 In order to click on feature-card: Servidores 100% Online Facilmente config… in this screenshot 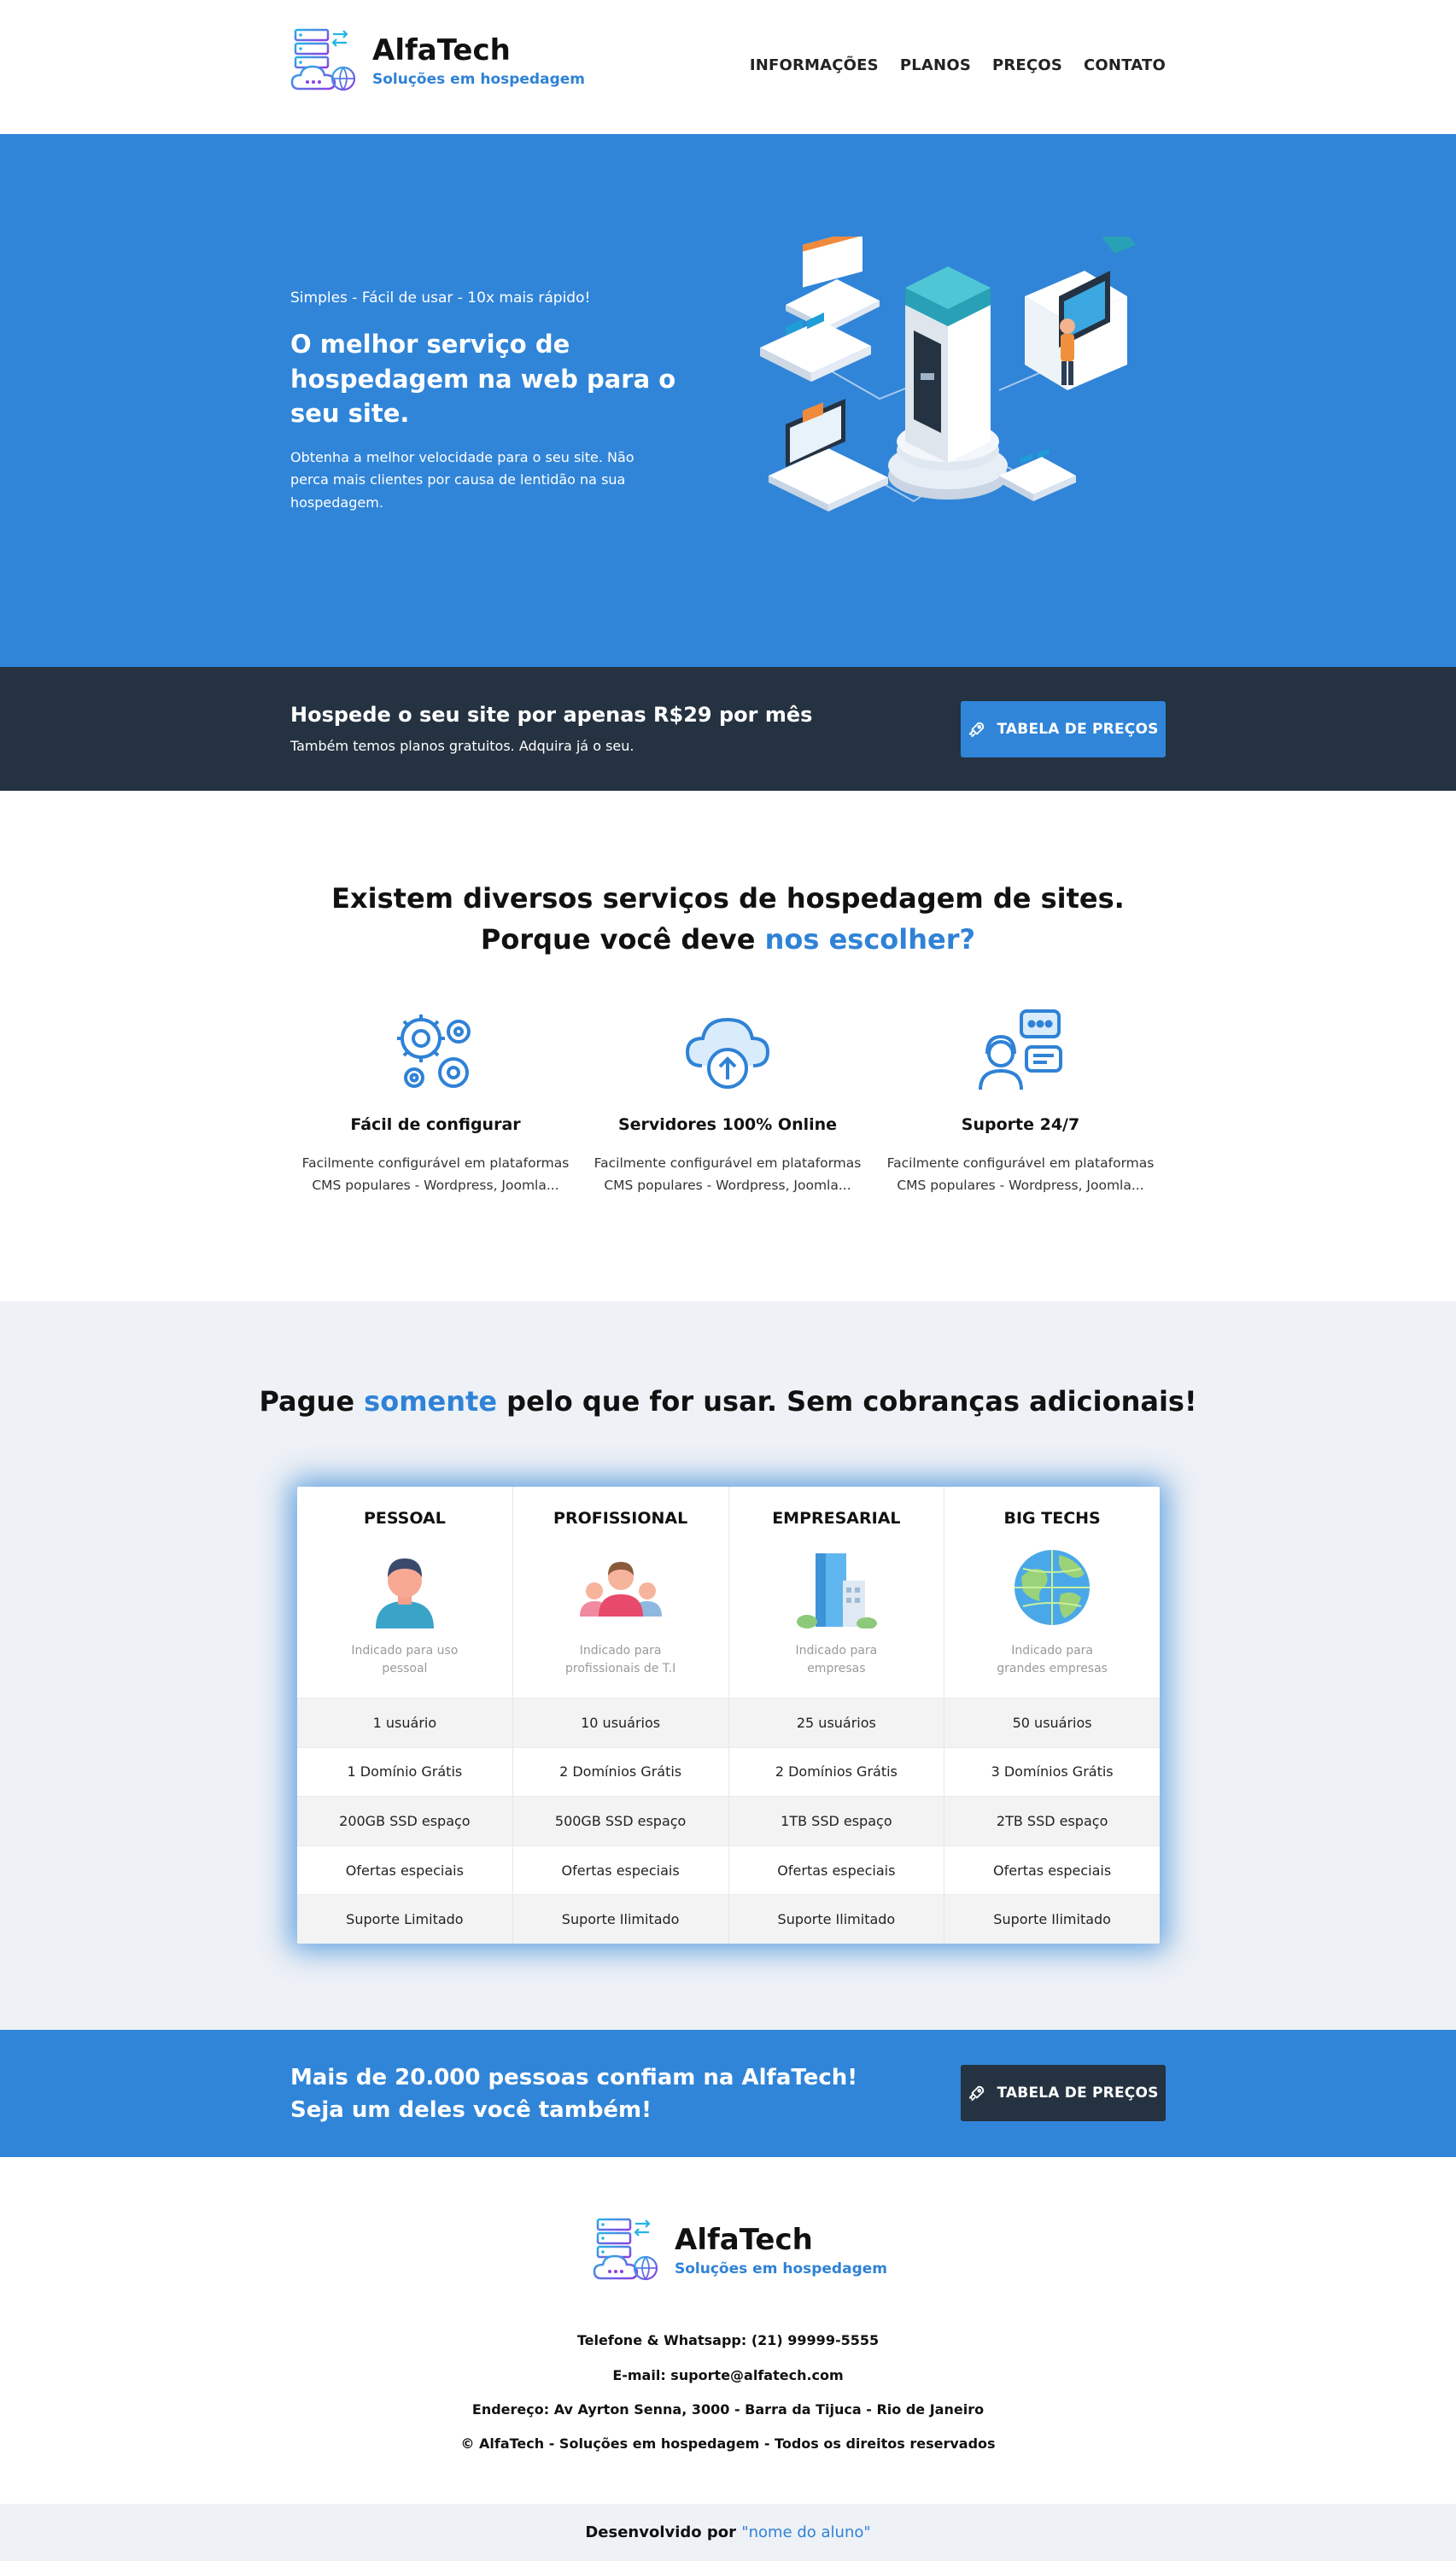, I will do `click(727, 1100)`.